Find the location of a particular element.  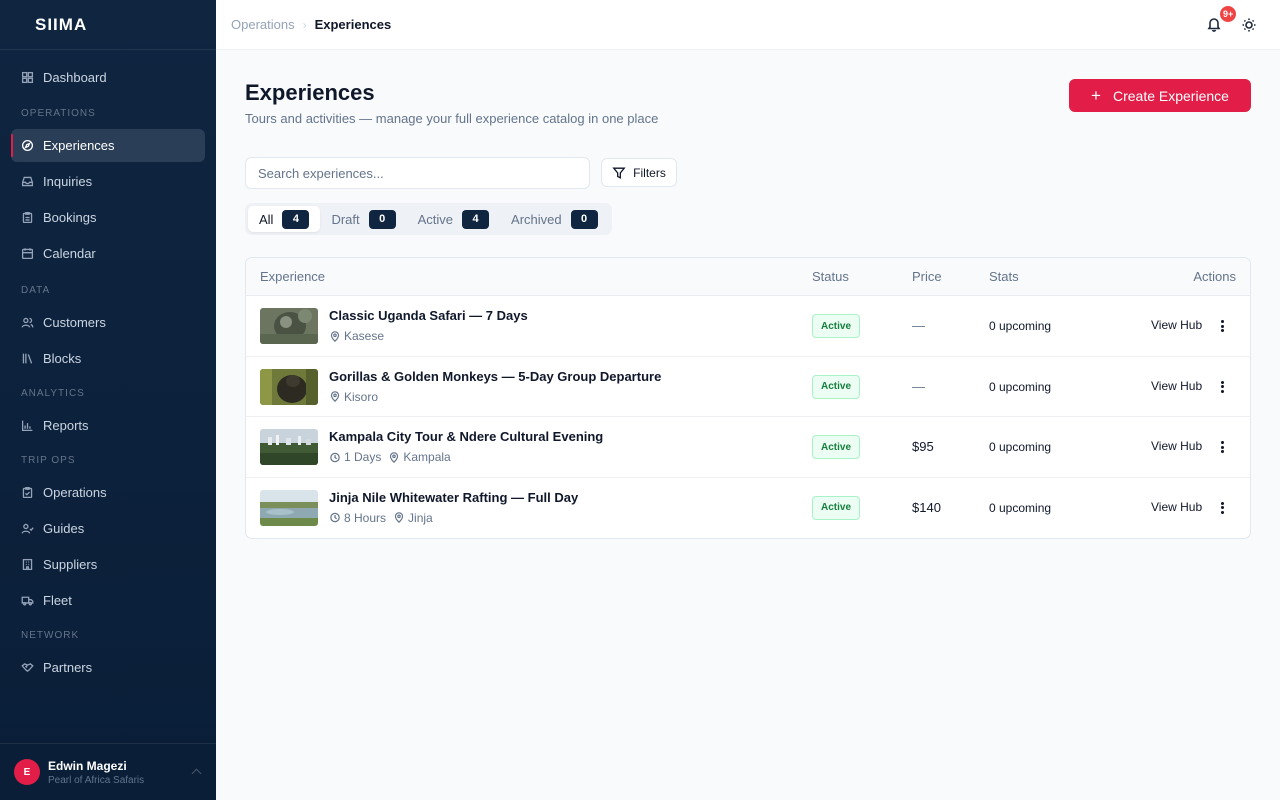

experience-name: Jinja Nile Whitewater Rafting — Full Day is located at coordinates (453, 497).